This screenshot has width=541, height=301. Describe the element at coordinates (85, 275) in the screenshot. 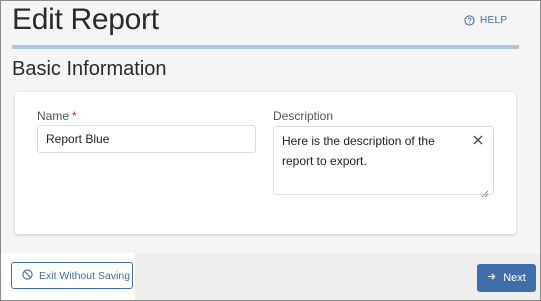

I see `exit-button-label: Exit Without Saving` at that location.